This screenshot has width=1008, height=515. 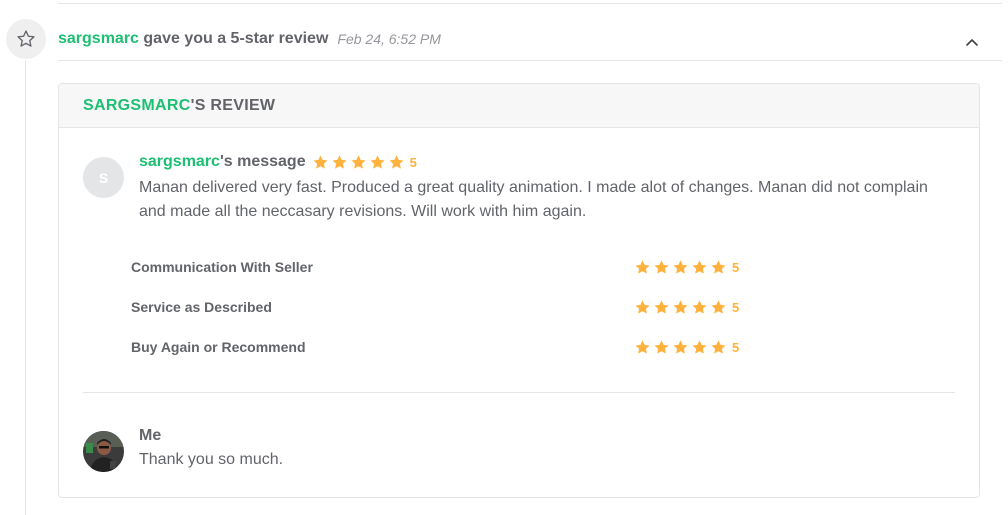 What do you see at coordinates (211, 459) in the screenshot?
I see `reply-text: Thank you so much.` at bounding box center [211, 459].